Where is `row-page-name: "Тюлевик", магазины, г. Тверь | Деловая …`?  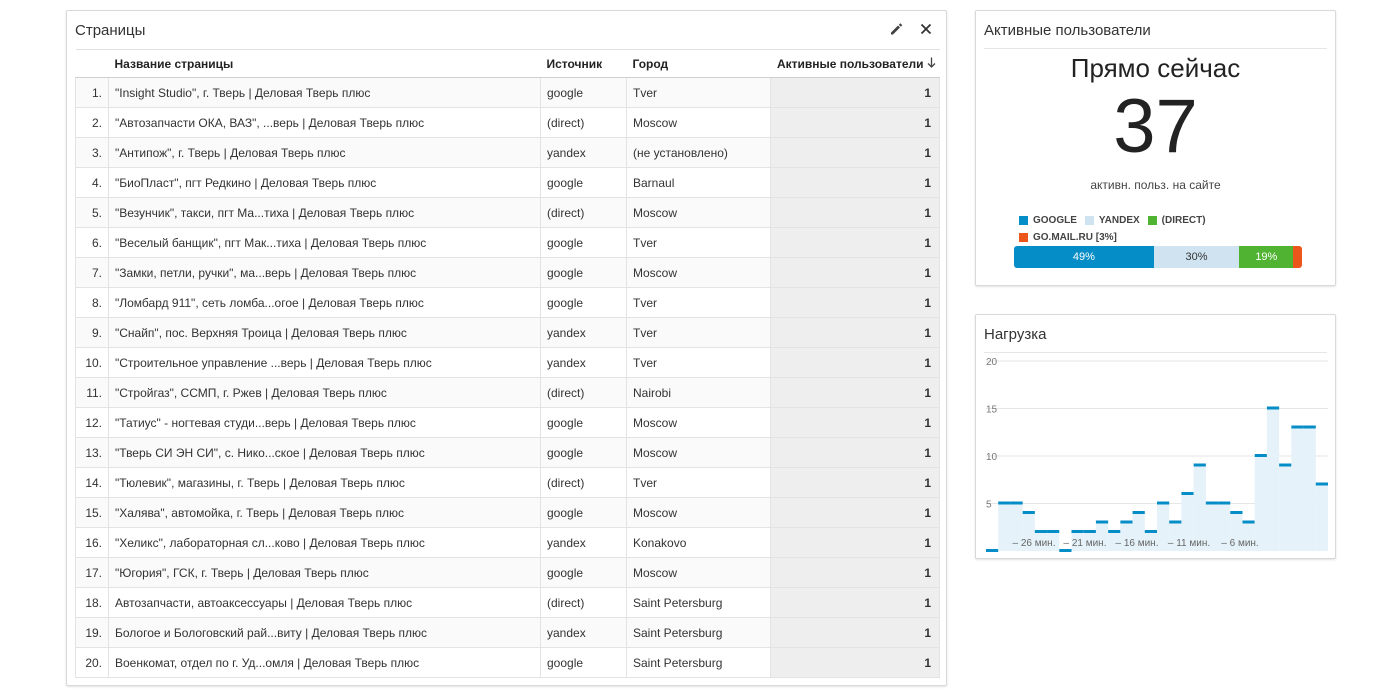 row-page-name: "Тюлевик", магазины, г. Тверь | Деловая … is located at coordinates (324, 482).